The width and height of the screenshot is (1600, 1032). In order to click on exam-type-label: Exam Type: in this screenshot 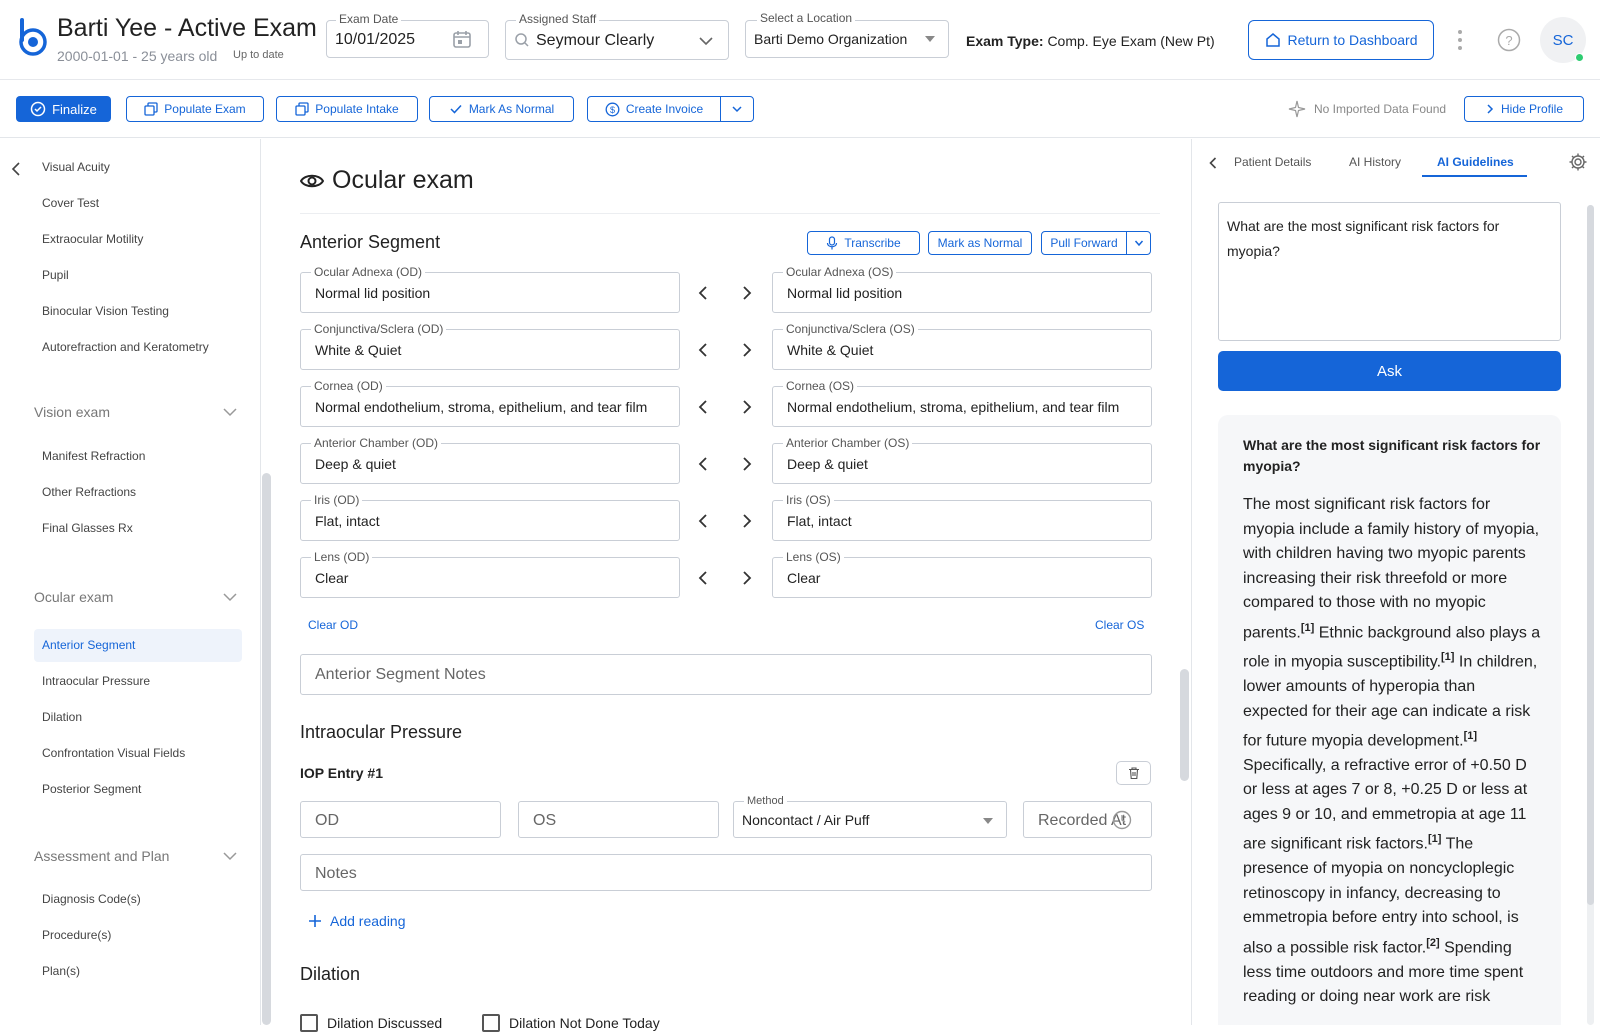, I will do `click(1005, 41)`.